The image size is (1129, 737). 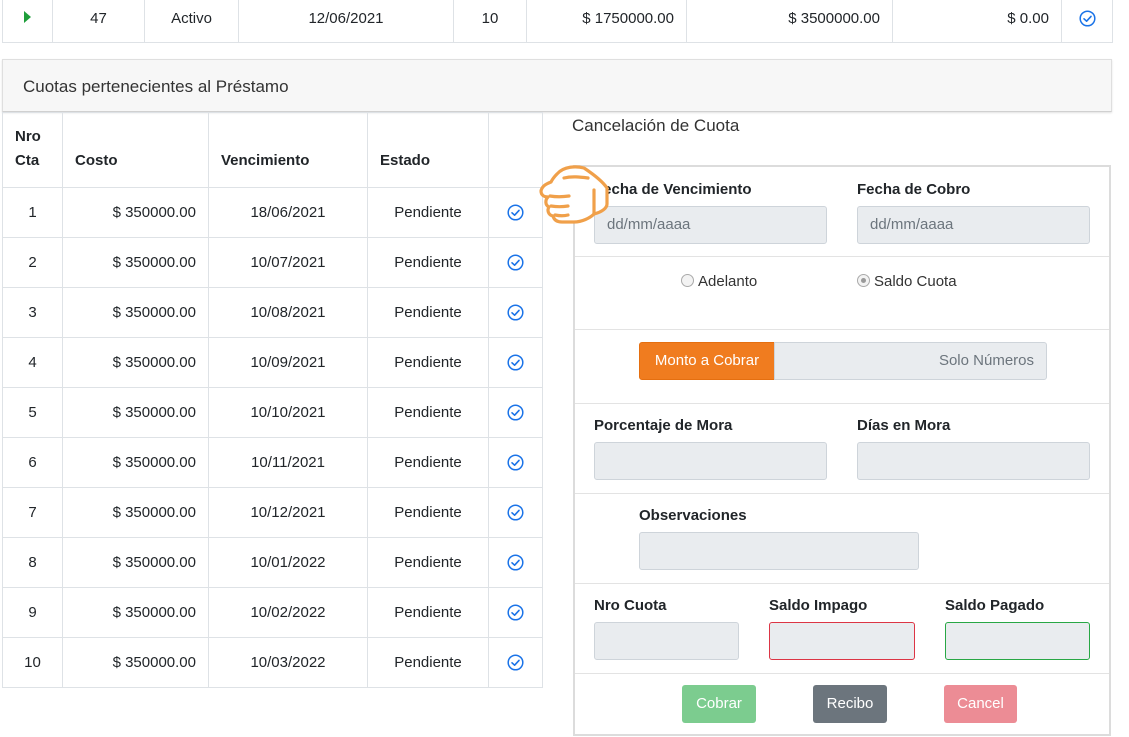 I want to click on radio-adelanto: Adelanto, so click(x=719, y=281).